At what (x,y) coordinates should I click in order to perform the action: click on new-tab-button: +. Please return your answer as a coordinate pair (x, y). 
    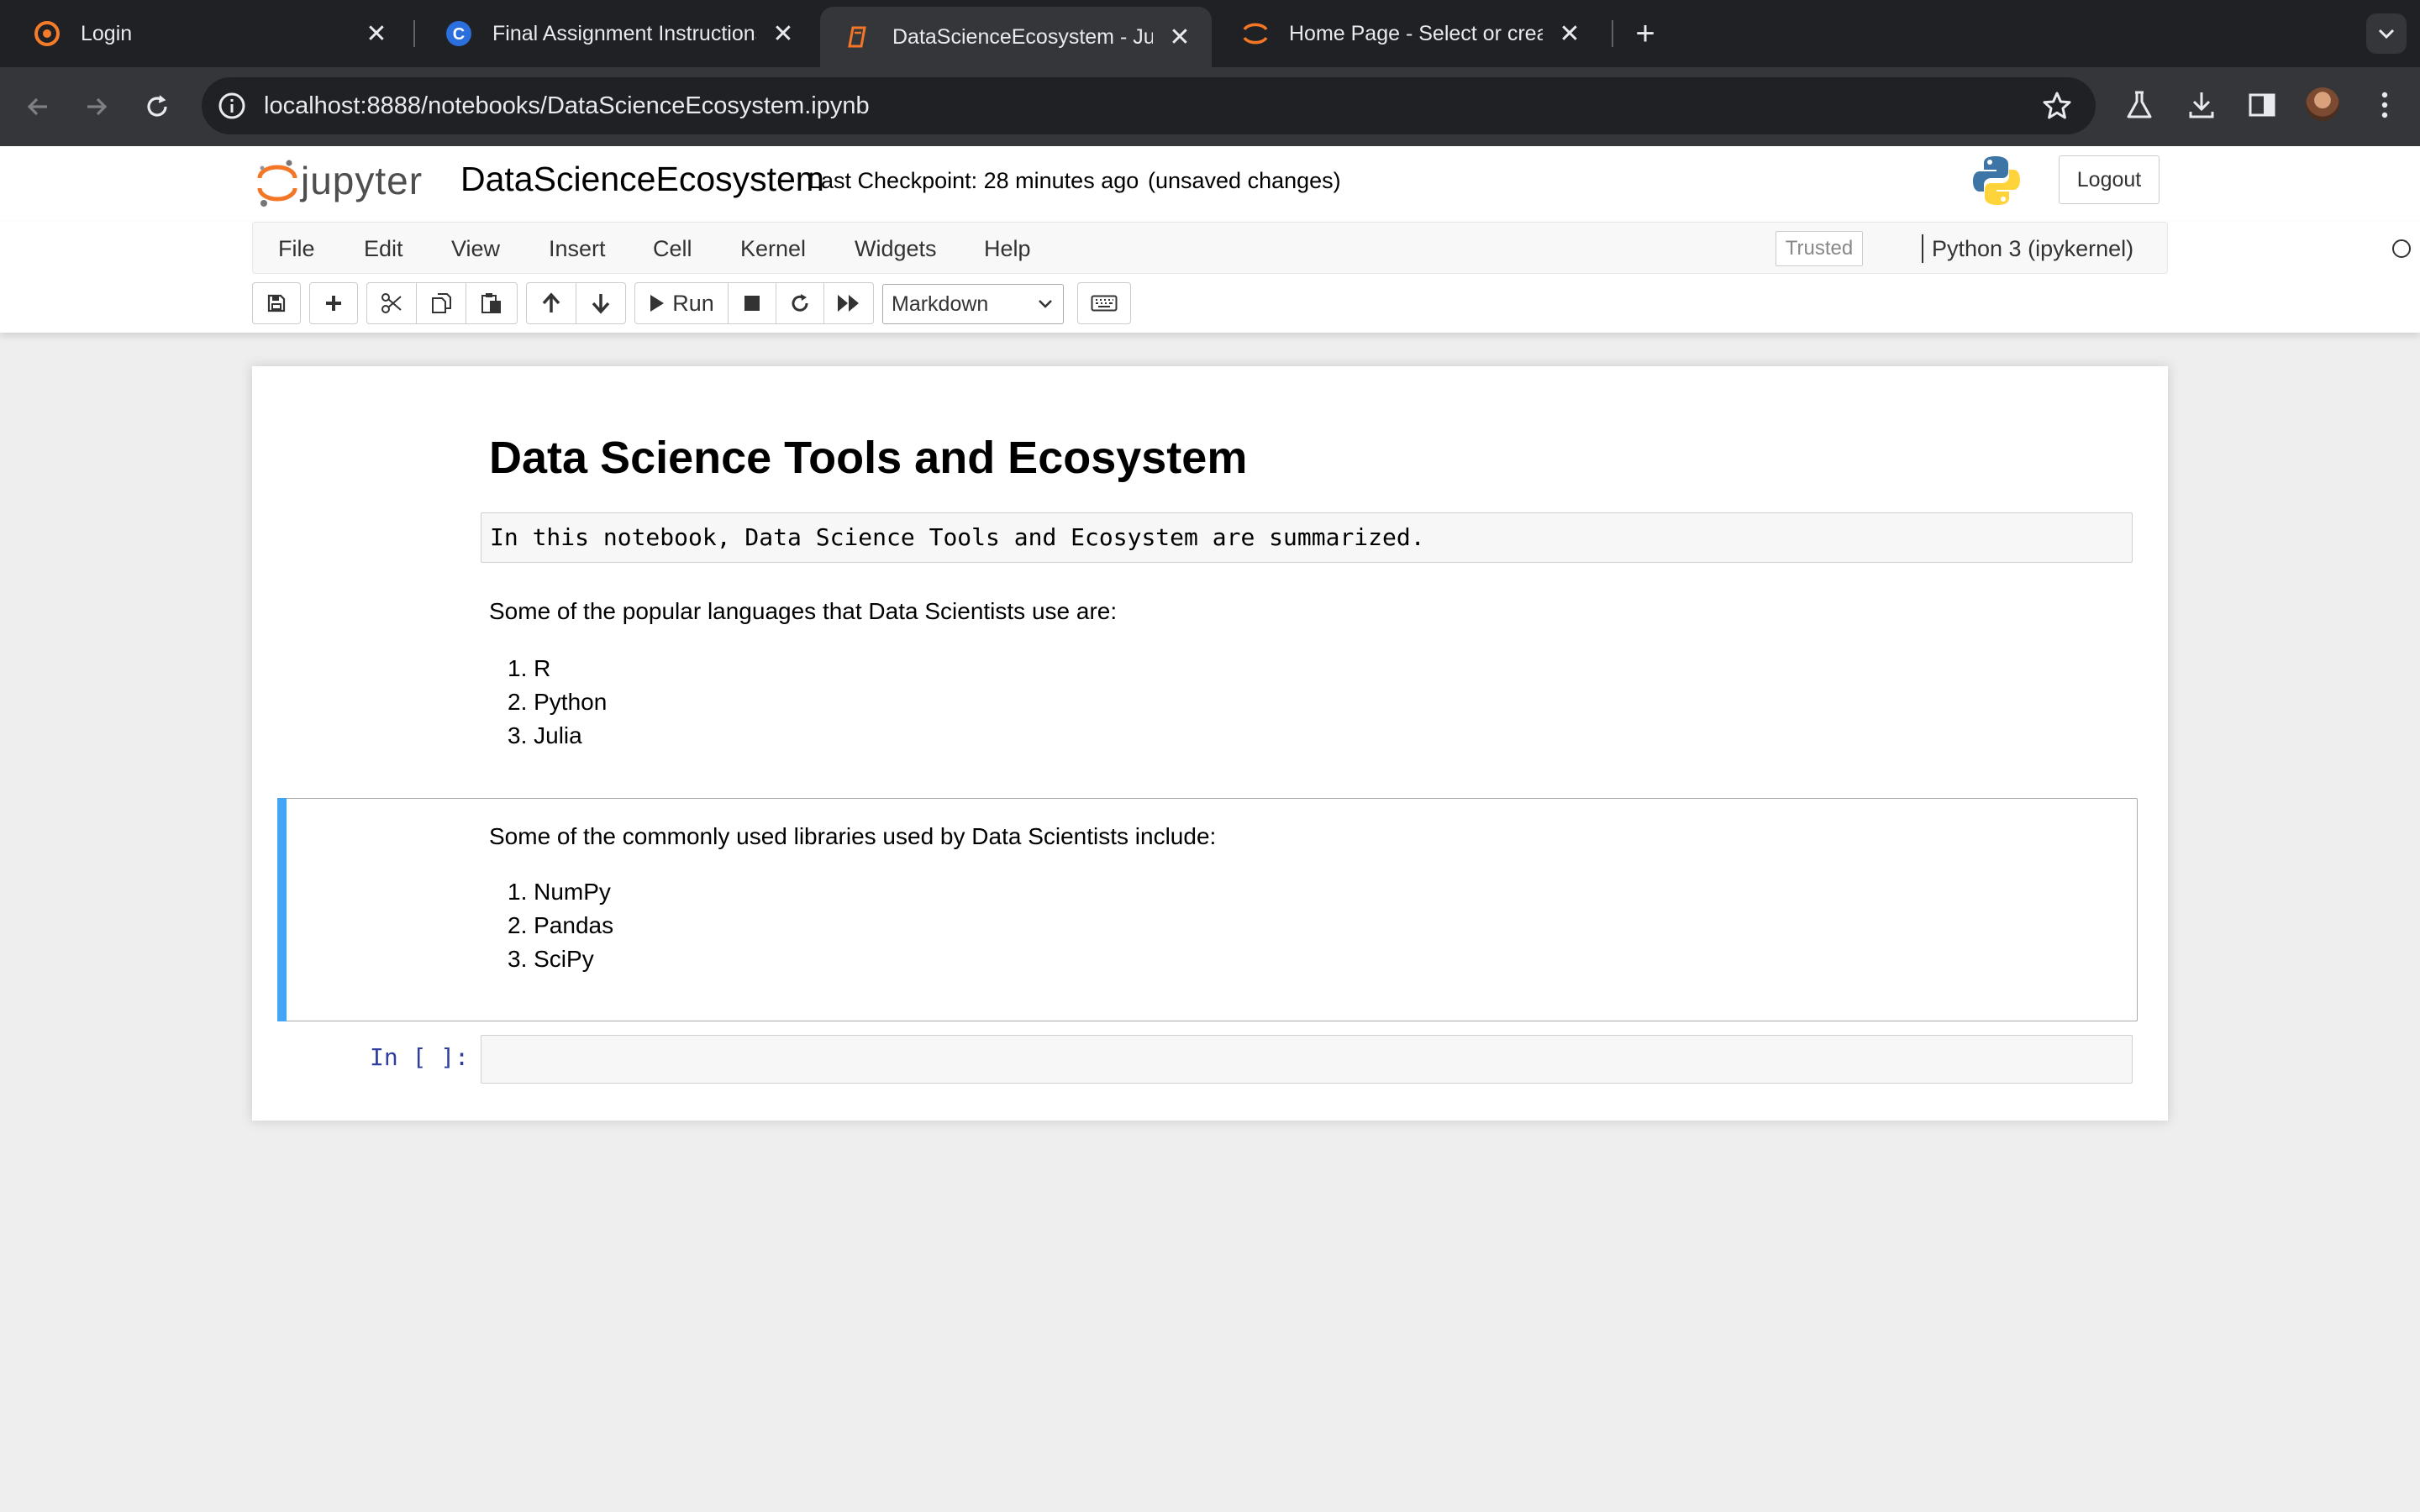
    Looking at the image, I should click on (1646, 33).